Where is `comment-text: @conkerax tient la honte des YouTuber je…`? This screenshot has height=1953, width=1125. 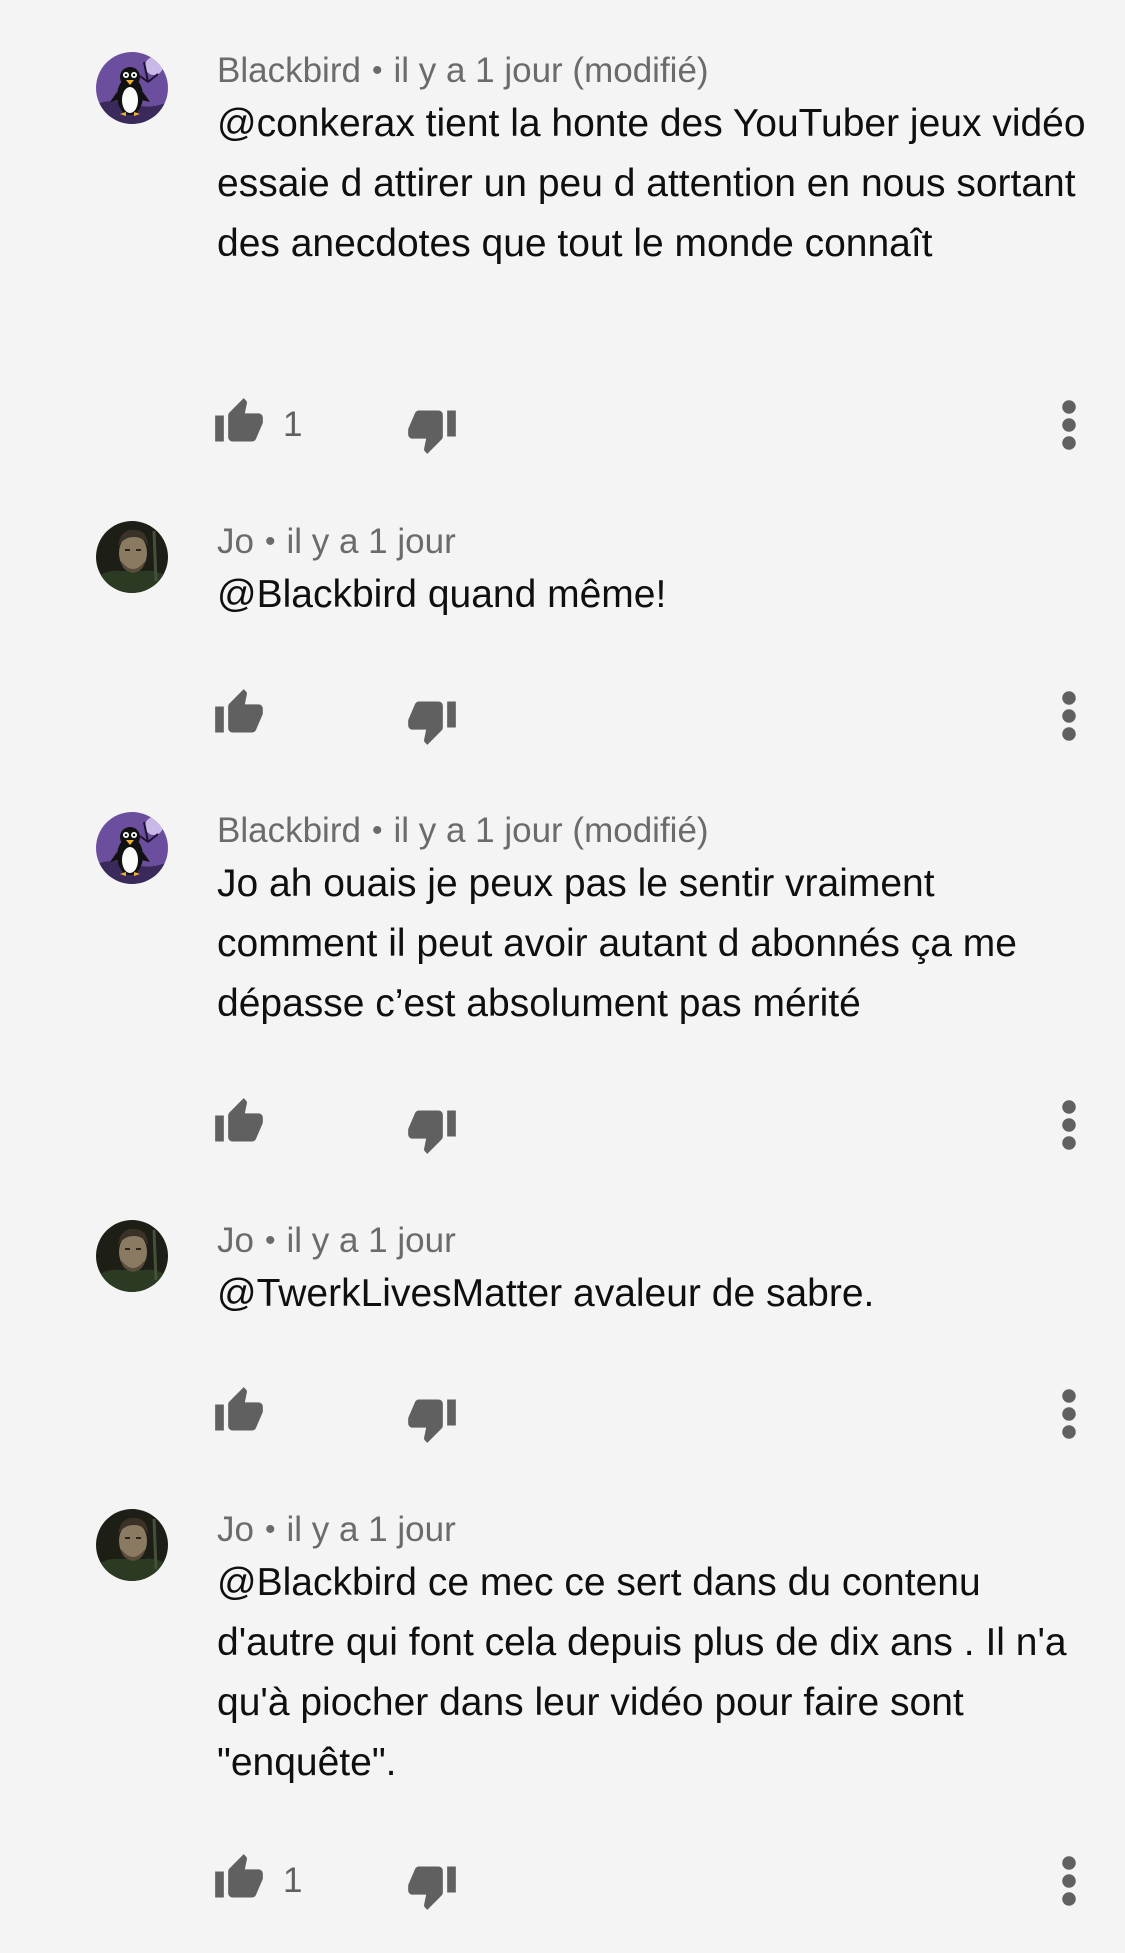
comment-text: @conkerax tient la honte des YouTuber je… is located at coordinates (651, 183).